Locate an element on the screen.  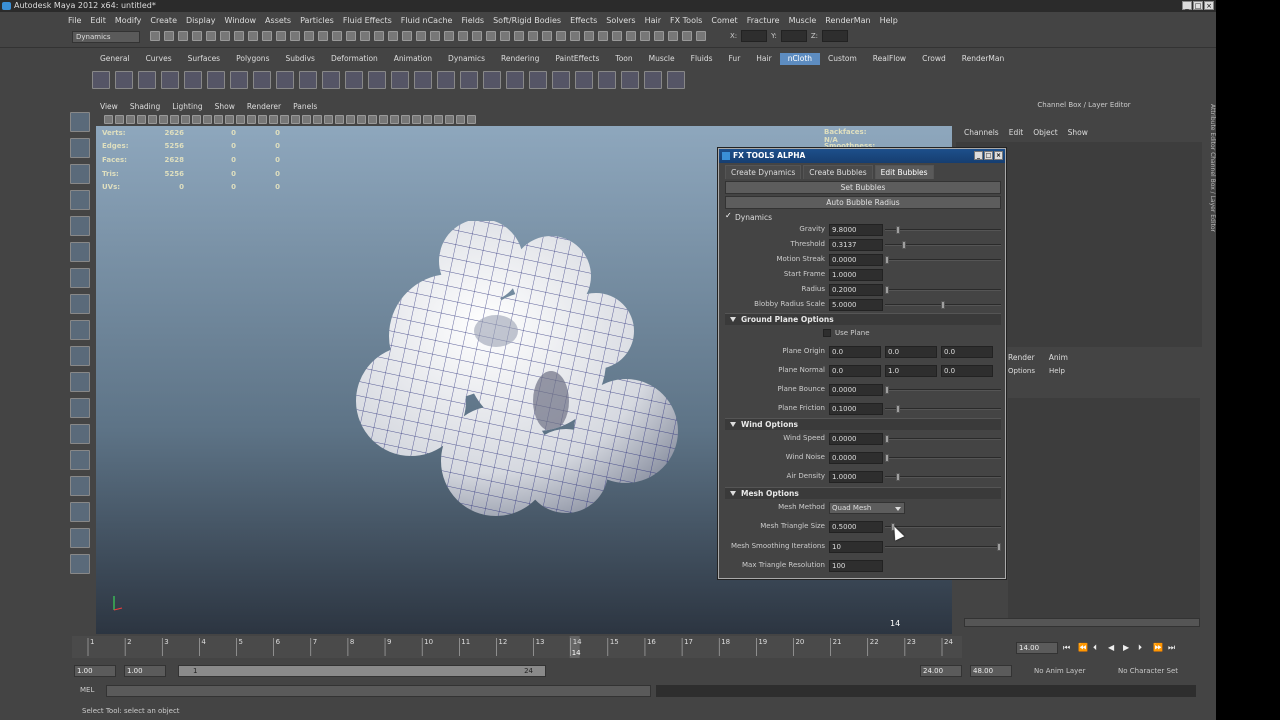
channel-box-menu-channels: Channels is located at coordinates (981, 132).